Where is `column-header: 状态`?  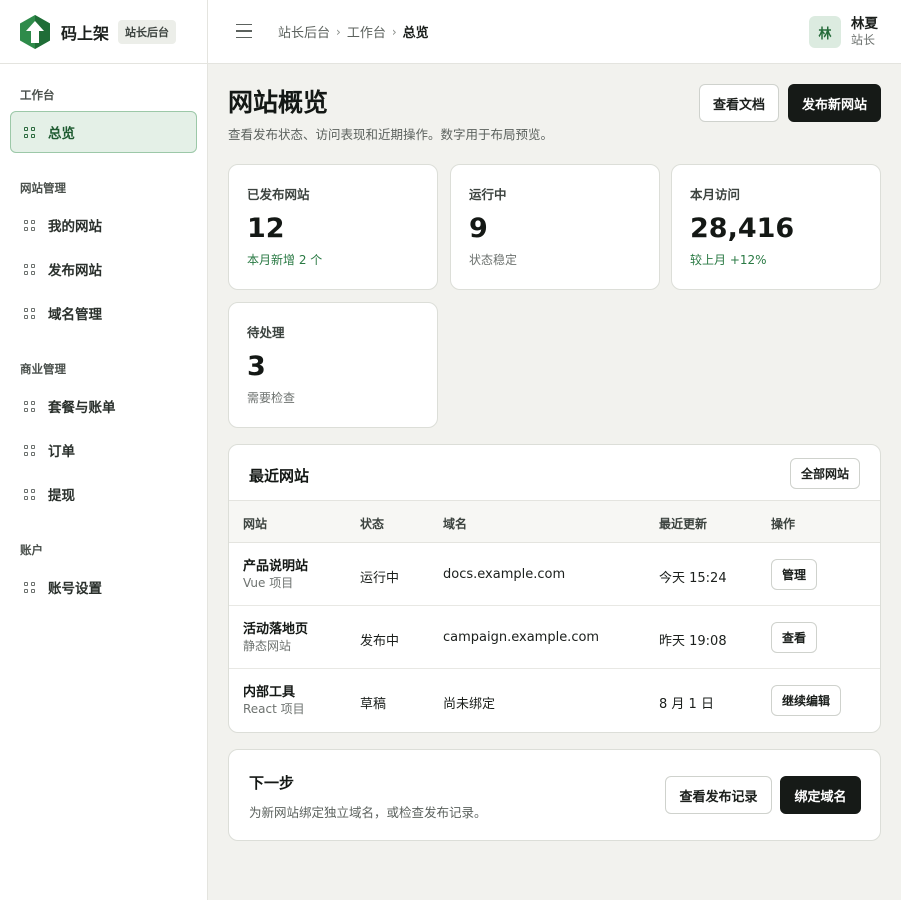 column-header: 状态 is located at coordinates (372, 524).